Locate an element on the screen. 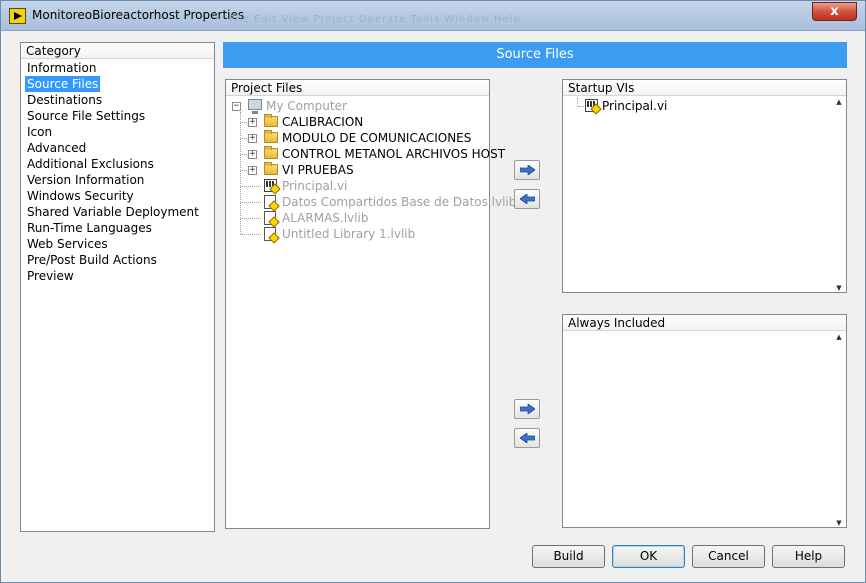 The image size is (866, 583). tree-root-label: My Computer is located at coordinates (306, 106).